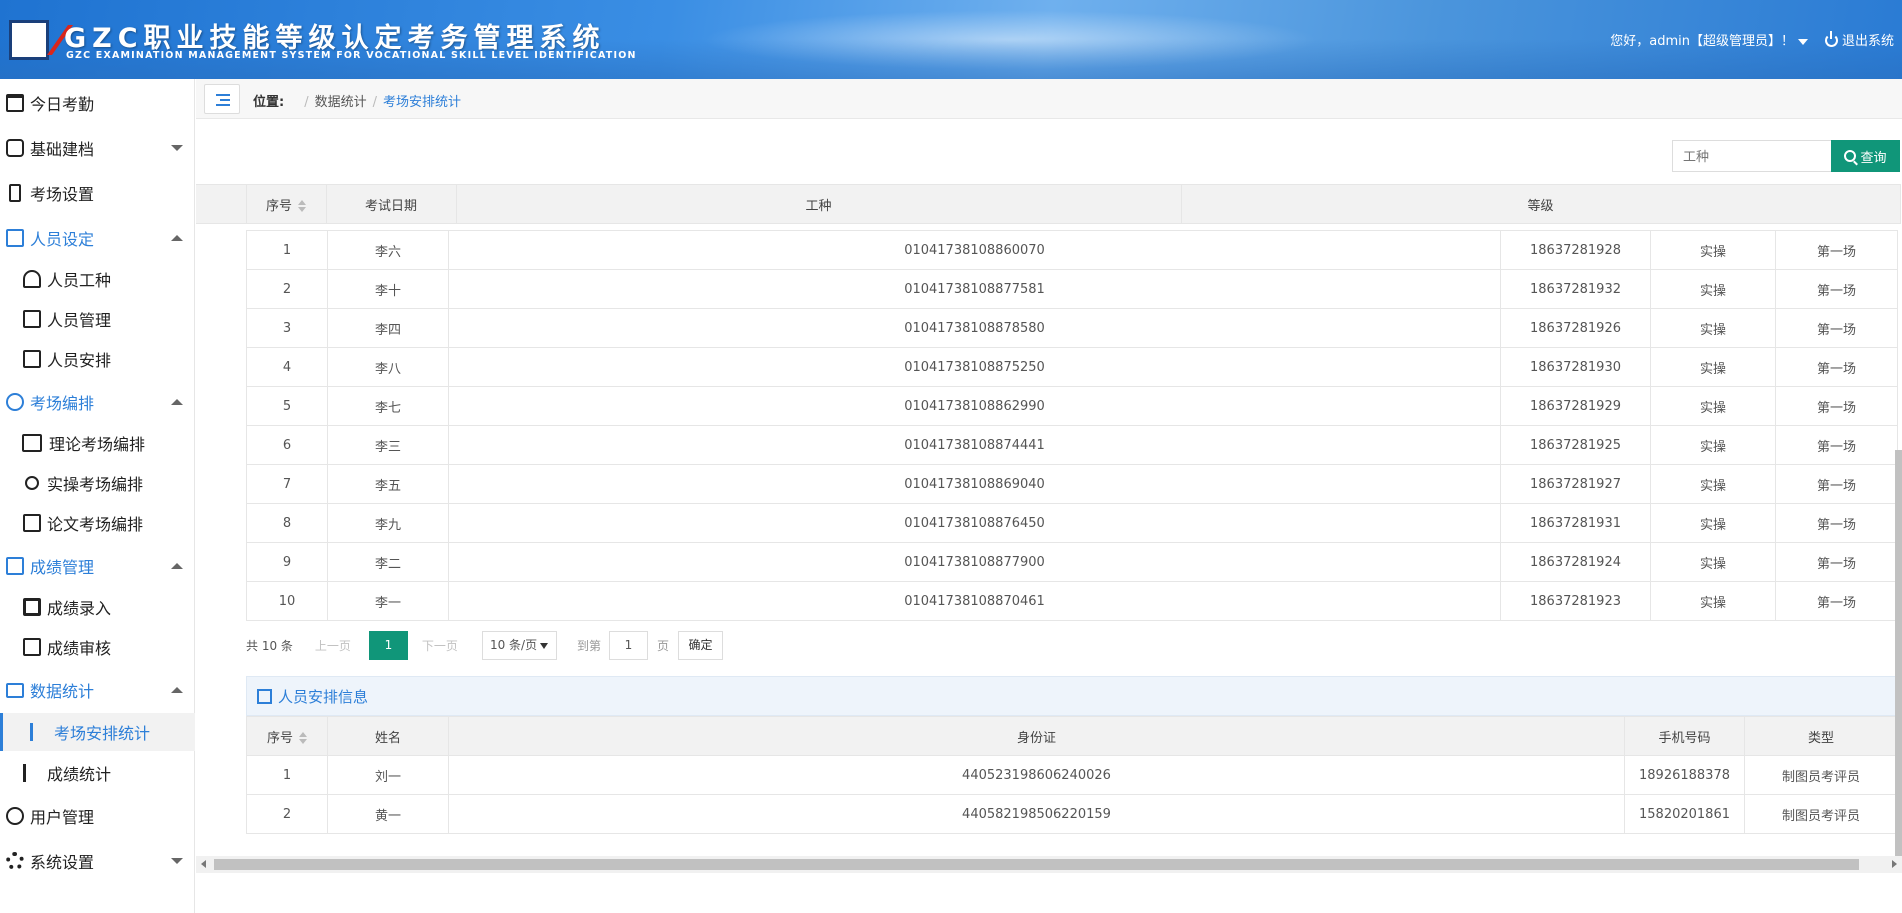  I want to click on table-row: 3 李四 01041738108878580 18637281926 实操 第一场, so click(1072, 328).